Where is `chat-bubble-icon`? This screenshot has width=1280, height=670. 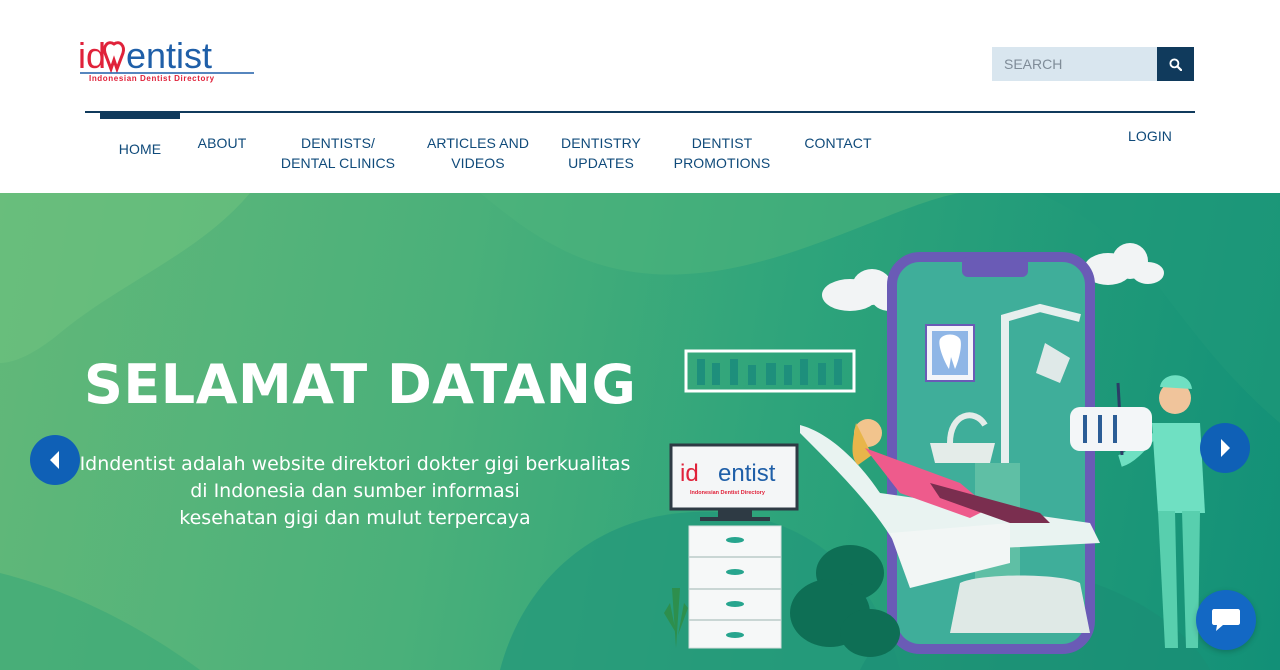
chat-bubble-icon is located at coordinates (1226, 620).